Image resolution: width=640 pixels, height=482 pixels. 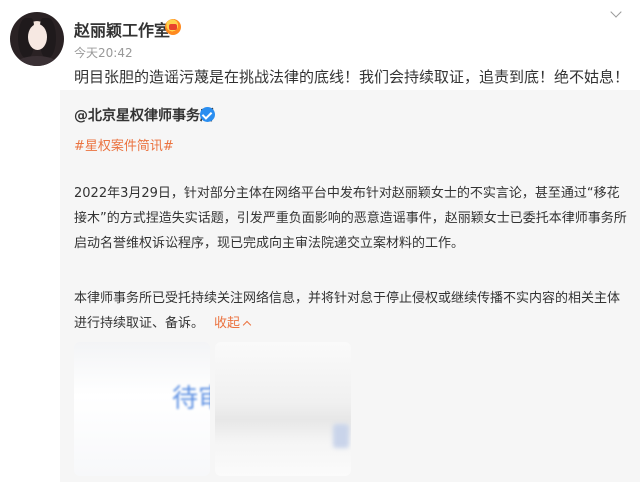 I want to click on hashtag: #星权案件简讯#, so click(x=124, y=144).